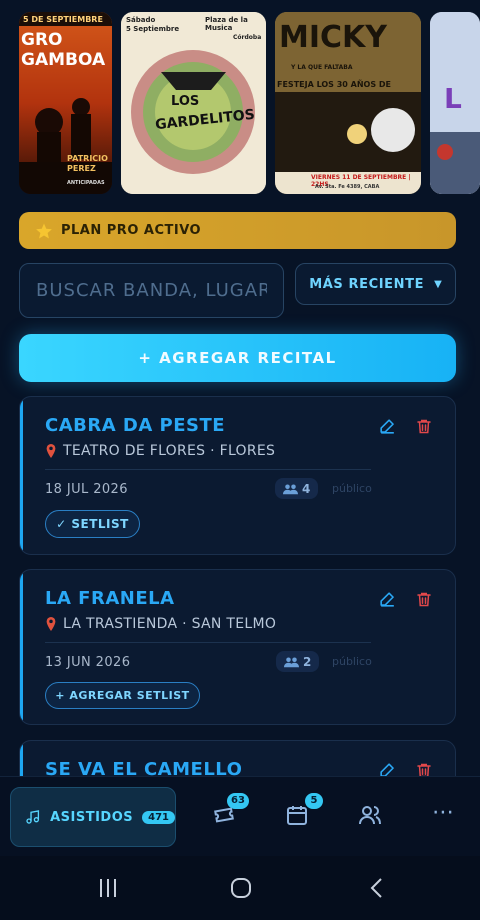 The width and height of the screenshot is (480, 920). Describe the element at coordinates (135, 425) in the screenshot. I see `band-name: CABRA DA PESTE` at that location.